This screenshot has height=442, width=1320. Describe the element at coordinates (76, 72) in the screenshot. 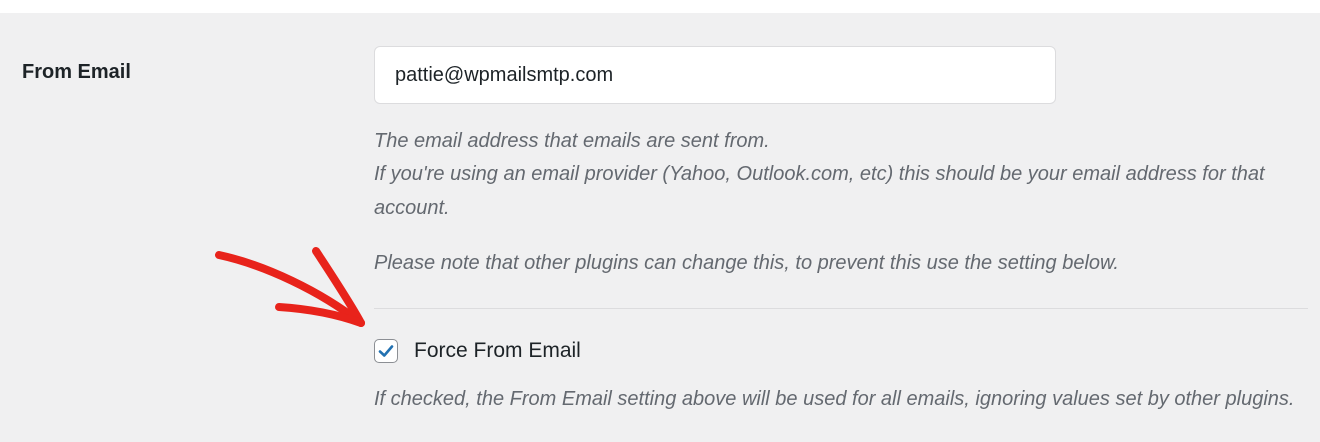

I see `from-email-label: From Email` at that location.